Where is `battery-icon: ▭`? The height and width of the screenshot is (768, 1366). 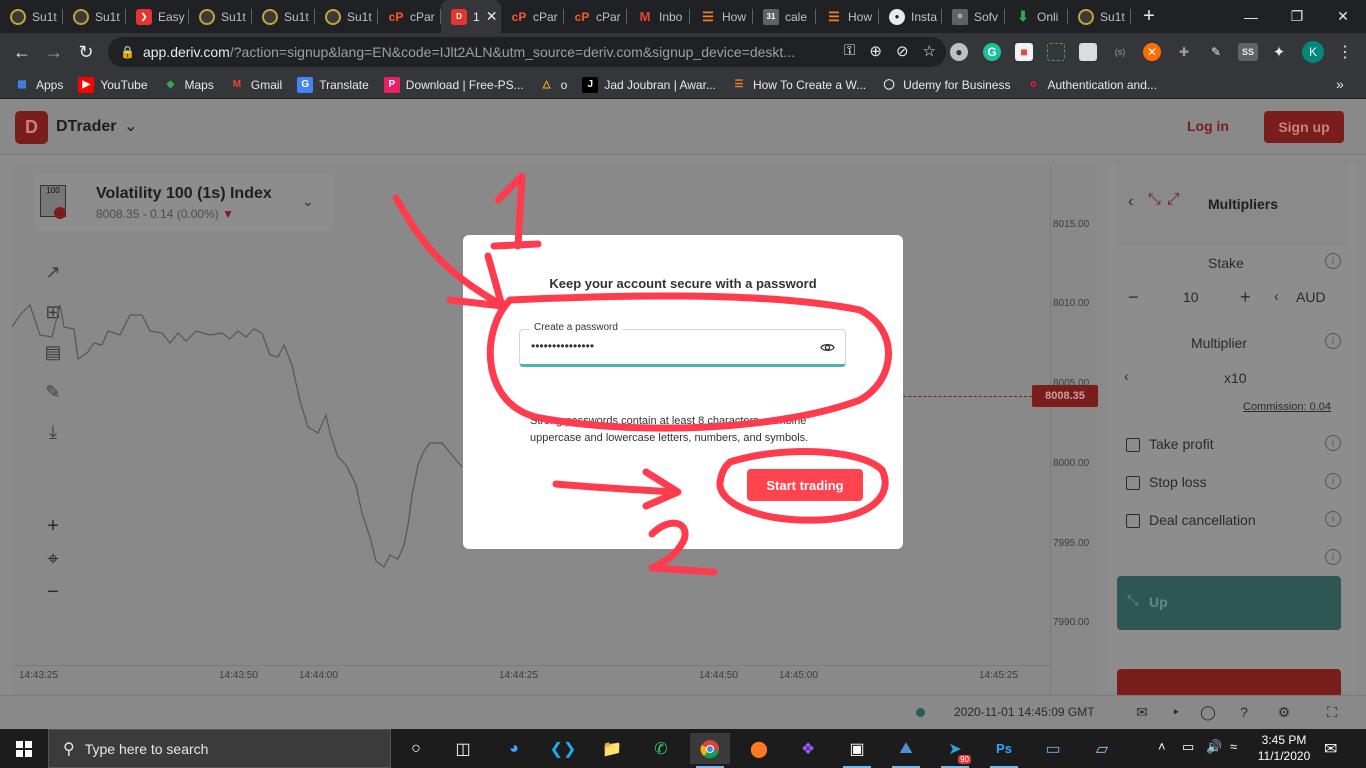
battery-icon: ▭ is located at coordinates (1188, 747).